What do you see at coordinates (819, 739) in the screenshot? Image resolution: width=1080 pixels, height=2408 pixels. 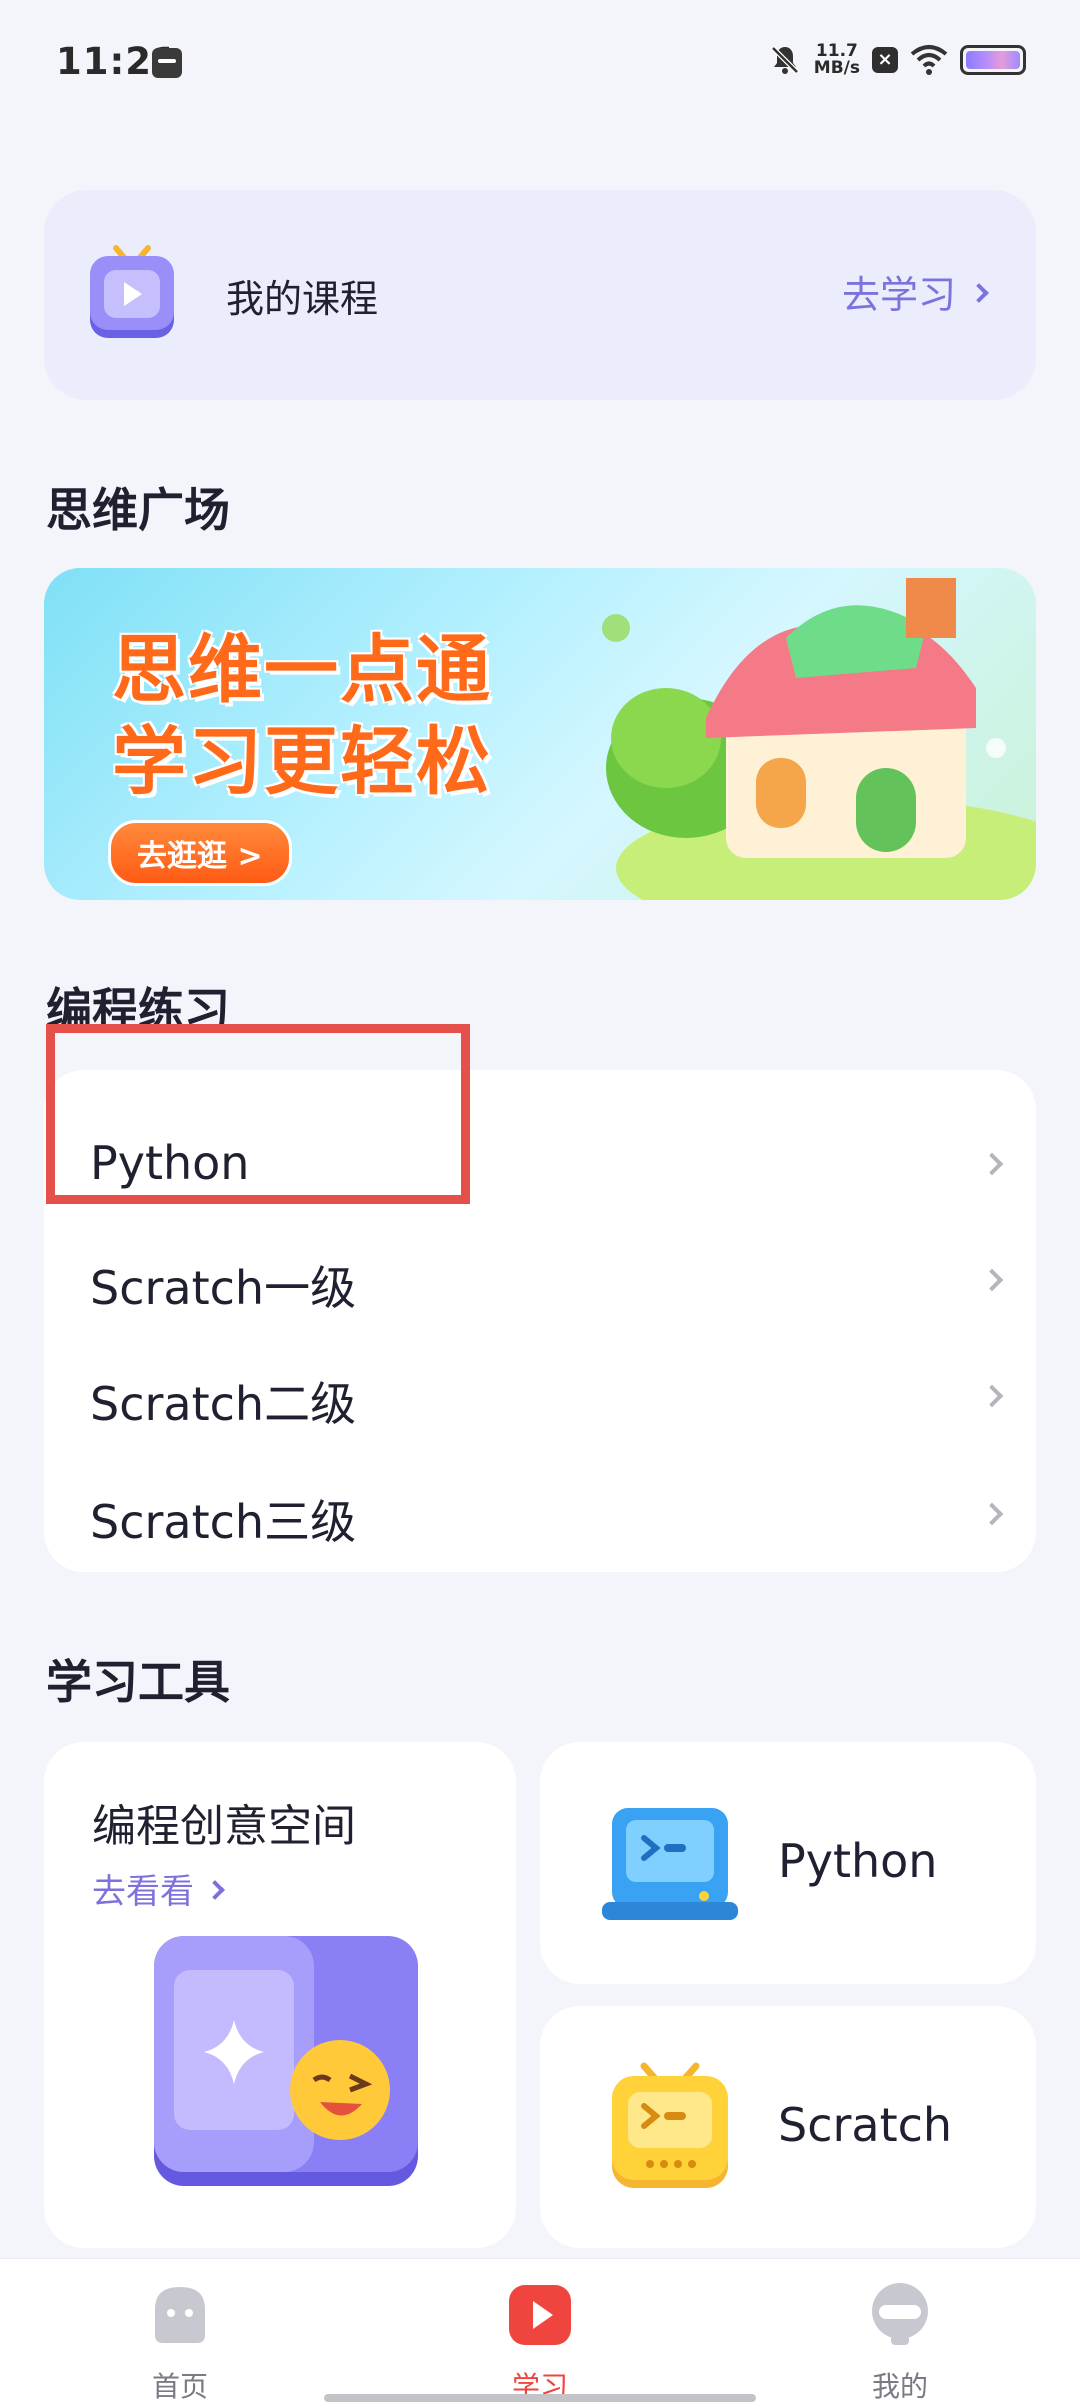 I see `house-illustration` at bounding box center [819, 739].